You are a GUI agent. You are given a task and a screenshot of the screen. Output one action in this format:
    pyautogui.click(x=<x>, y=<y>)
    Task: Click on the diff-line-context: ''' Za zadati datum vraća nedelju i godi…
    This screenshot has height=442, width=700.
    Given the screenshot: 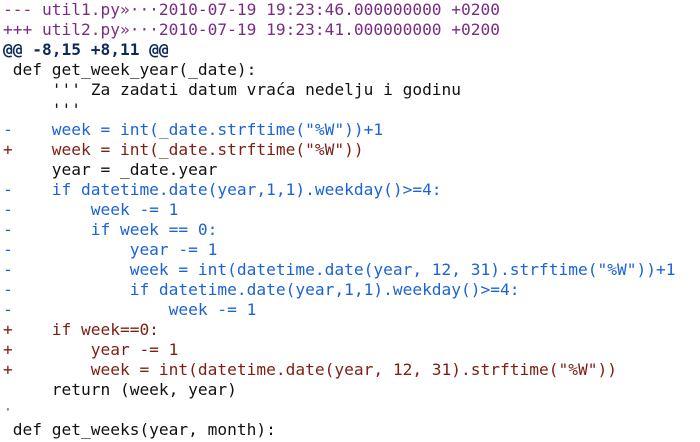 What is the action you would take?
    pyautogui.click(x=232, y=89)
    